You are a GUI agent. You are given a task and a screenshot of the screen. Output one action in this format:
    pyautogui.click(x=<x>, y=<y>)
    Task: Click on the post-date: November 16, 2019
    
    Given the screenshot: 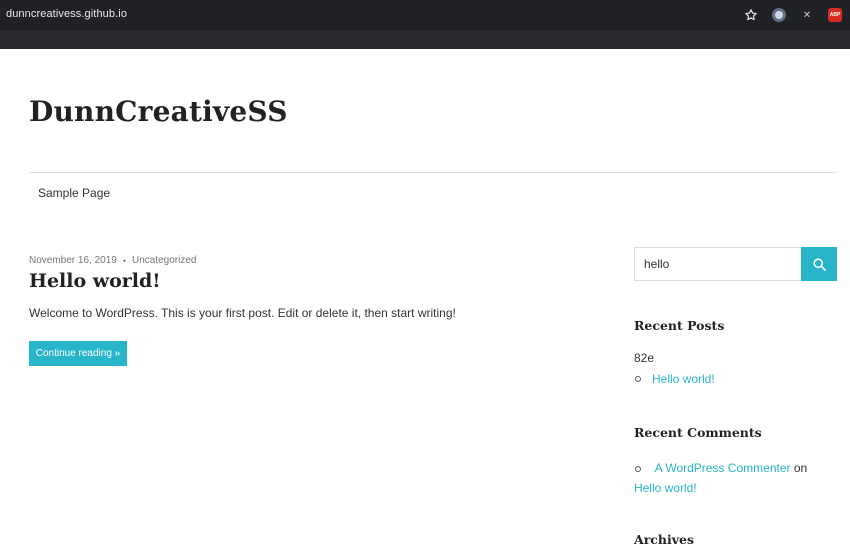 What is the action you would take?
    pyautogui.click(x=73, y=260)
    